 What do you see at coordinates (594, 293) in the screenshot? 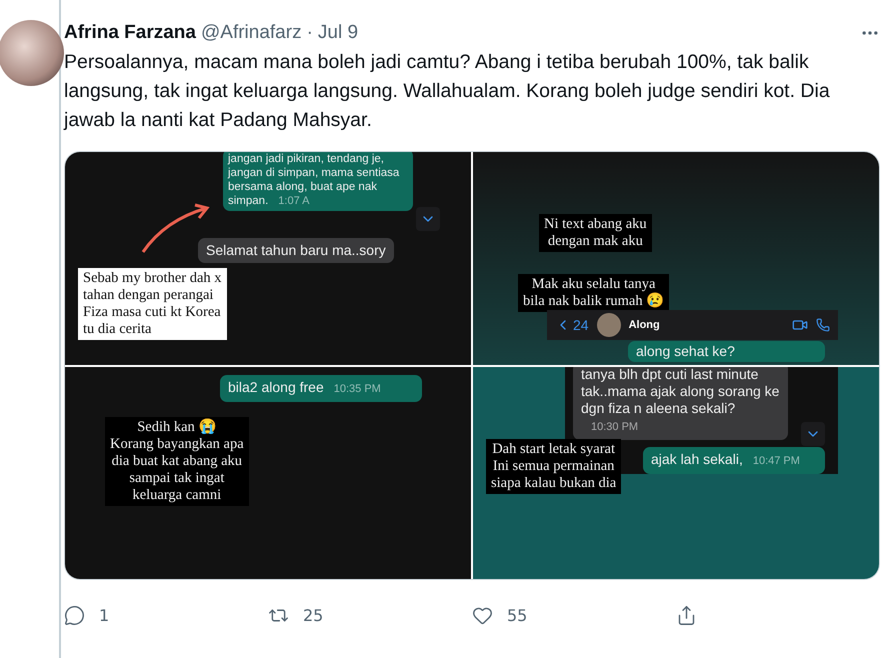
I see `caption-text: Mak aku selalu tanya bila nak balik rumah 😢` at bounding box center [594, 293].